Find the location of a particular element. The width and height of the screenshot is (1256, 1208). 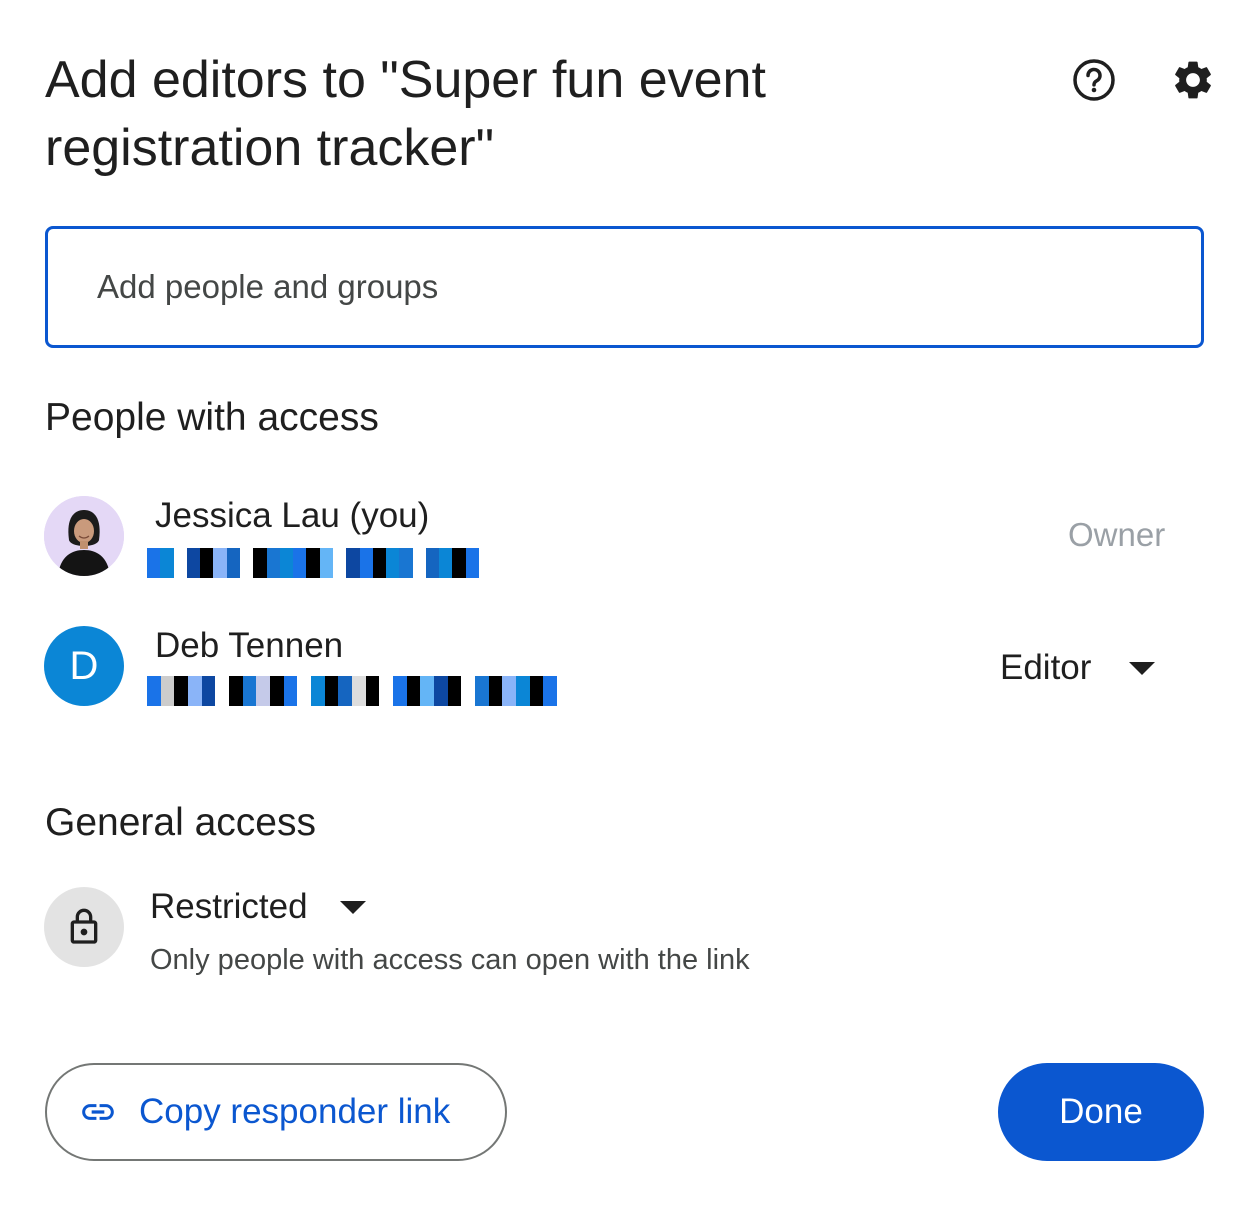

copy-responder-link-button: Copy responder link is located at coordinates (276, 1112).